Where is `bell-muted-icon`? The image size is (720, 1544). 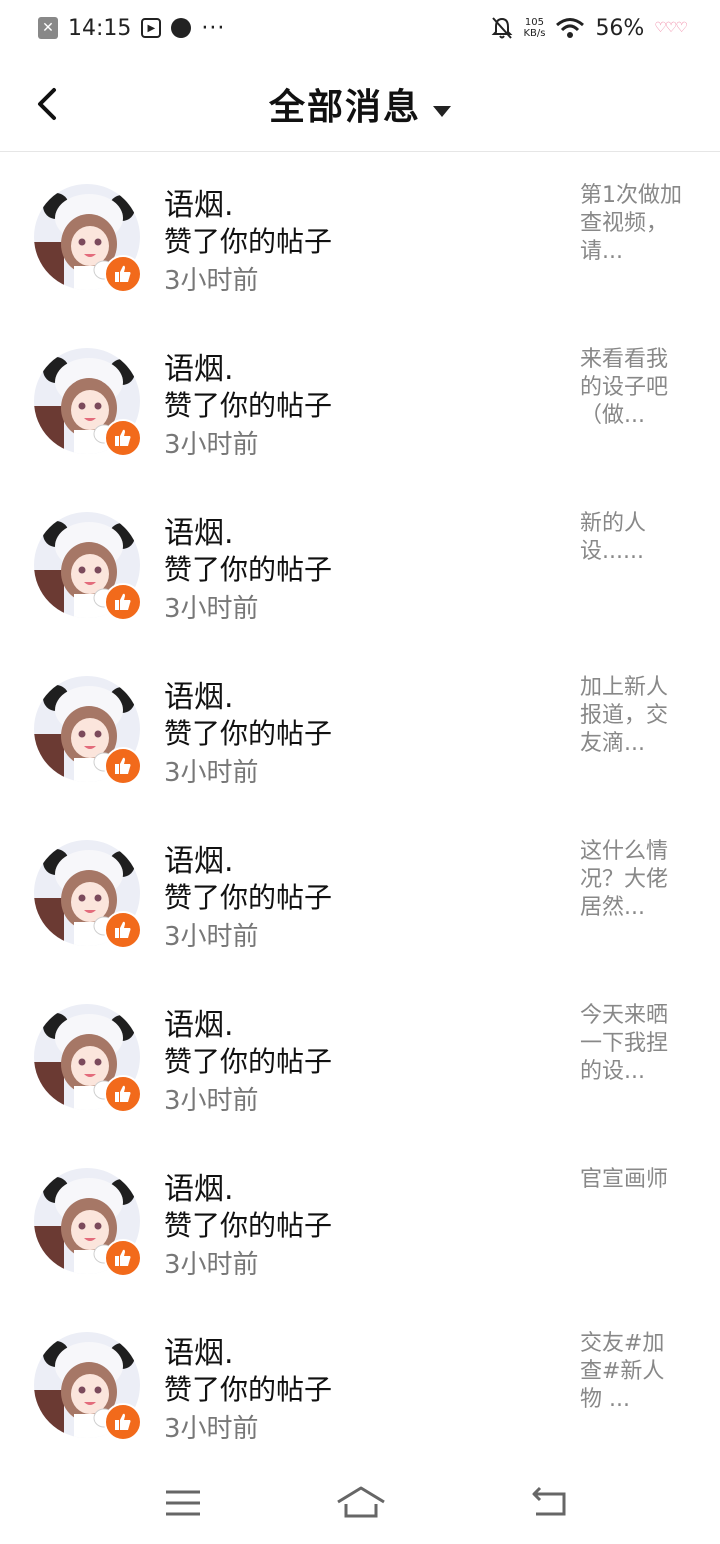 bell-muted-icon is located at coordinates (502, 28).